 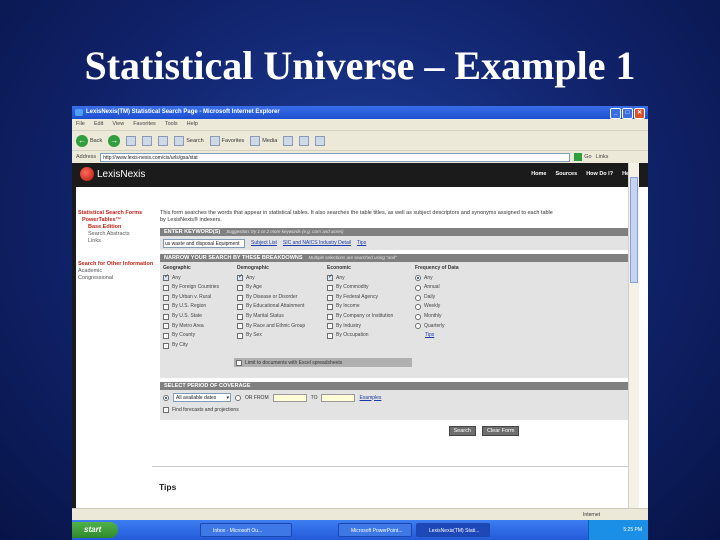 I want to click on media-button: Media, so click(x=263, y=140).